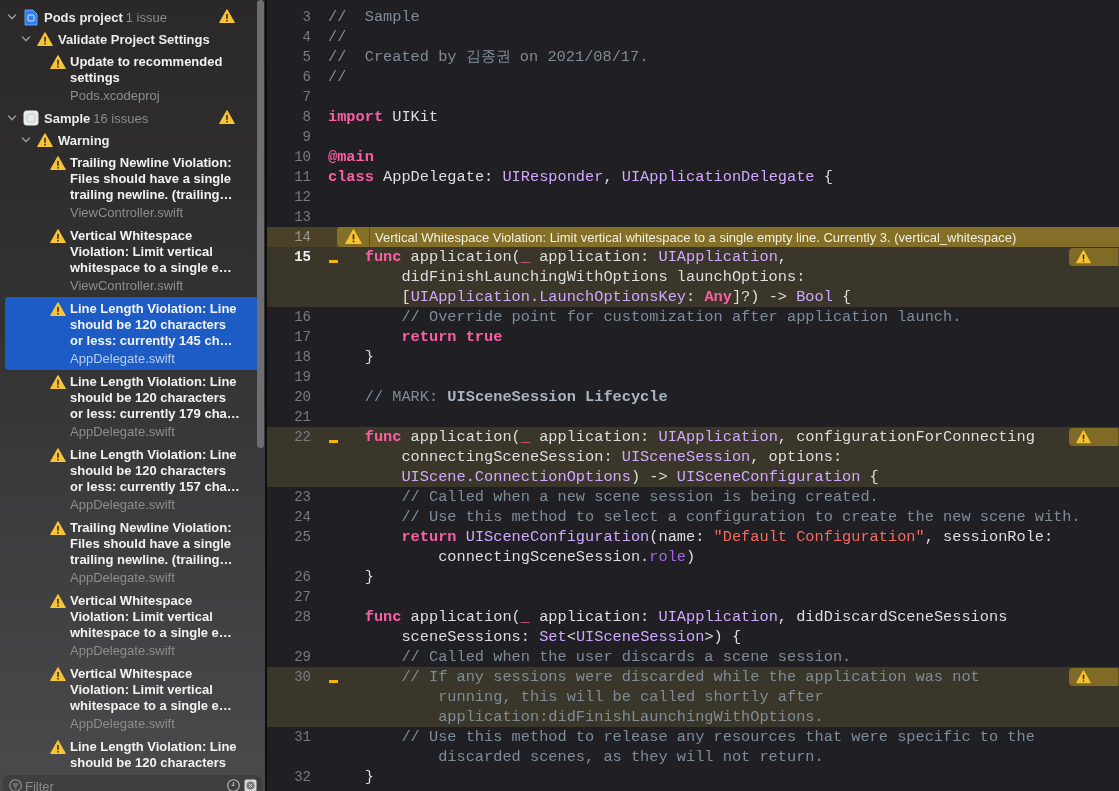 This screenshot has height=791, width=1119. What do you see at coordinates (306, 117) in the screenshot?
I see `line-number: 8` at bounding box center [306, 117].